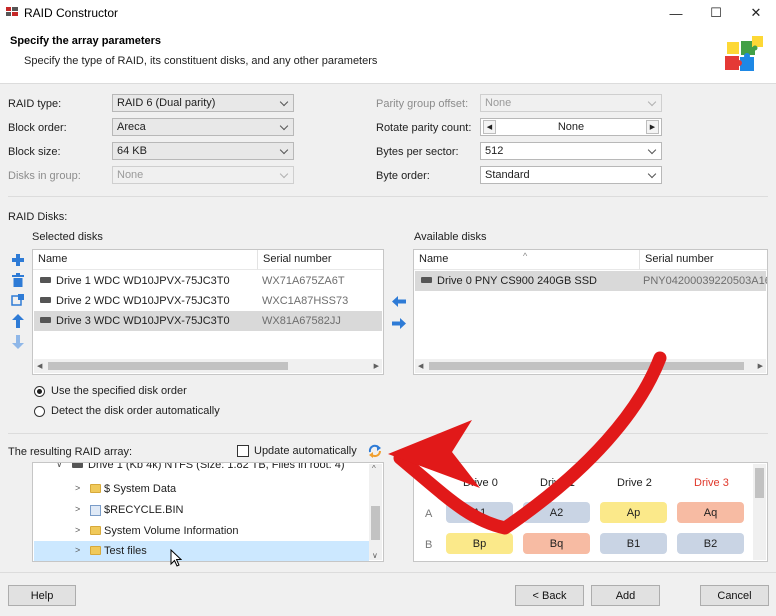 This screenshot has height=616, width=776. I want to click on parity-offset-select: None, so click(571, 103).